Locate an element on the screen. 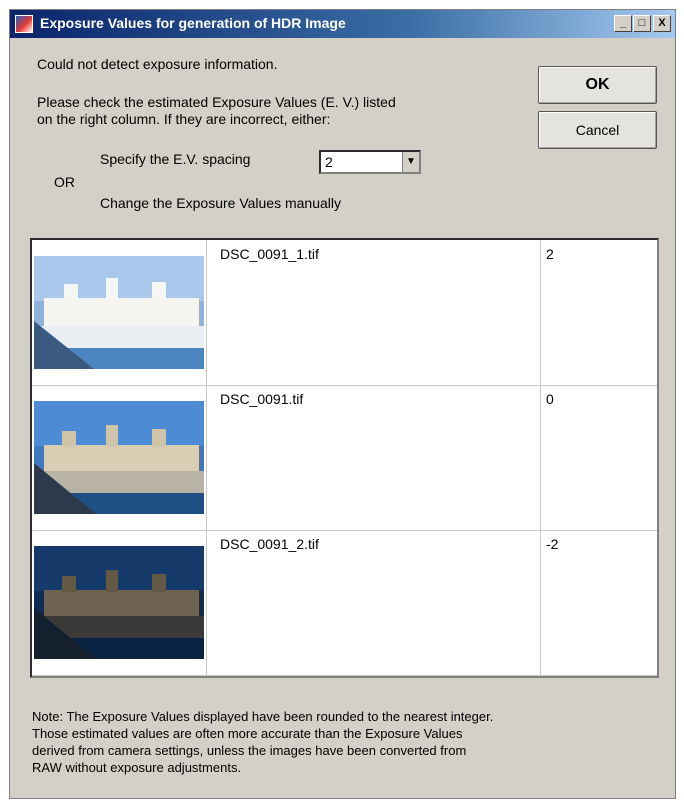 The height and width of the screenshot is (803, 684). or-label: OR is located at coordinates (64, 182).